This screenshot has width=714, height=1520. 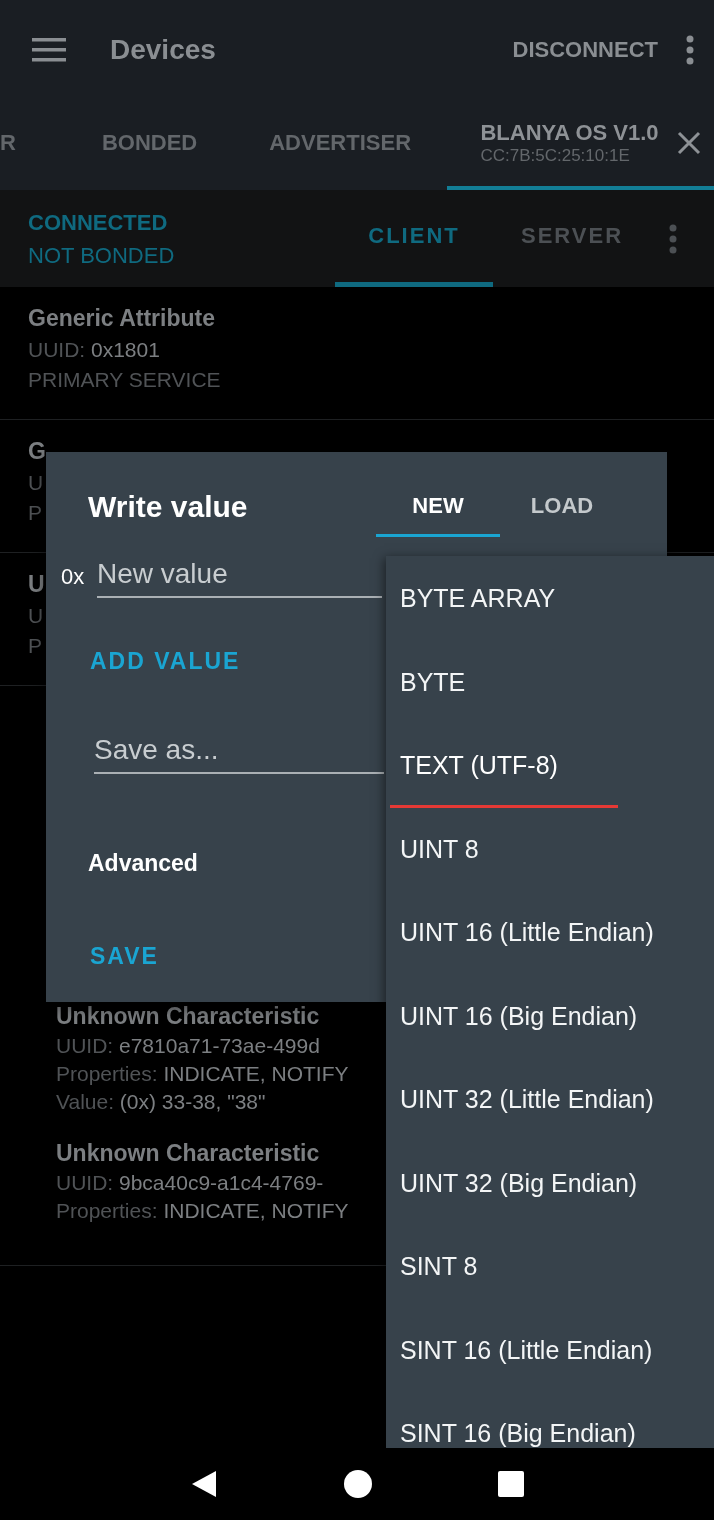 What do you see at coordinates (550, 933) in the screenshot?
I see `format-option: UINT 16 (Little Endian)` at bounding box center [550, 933].